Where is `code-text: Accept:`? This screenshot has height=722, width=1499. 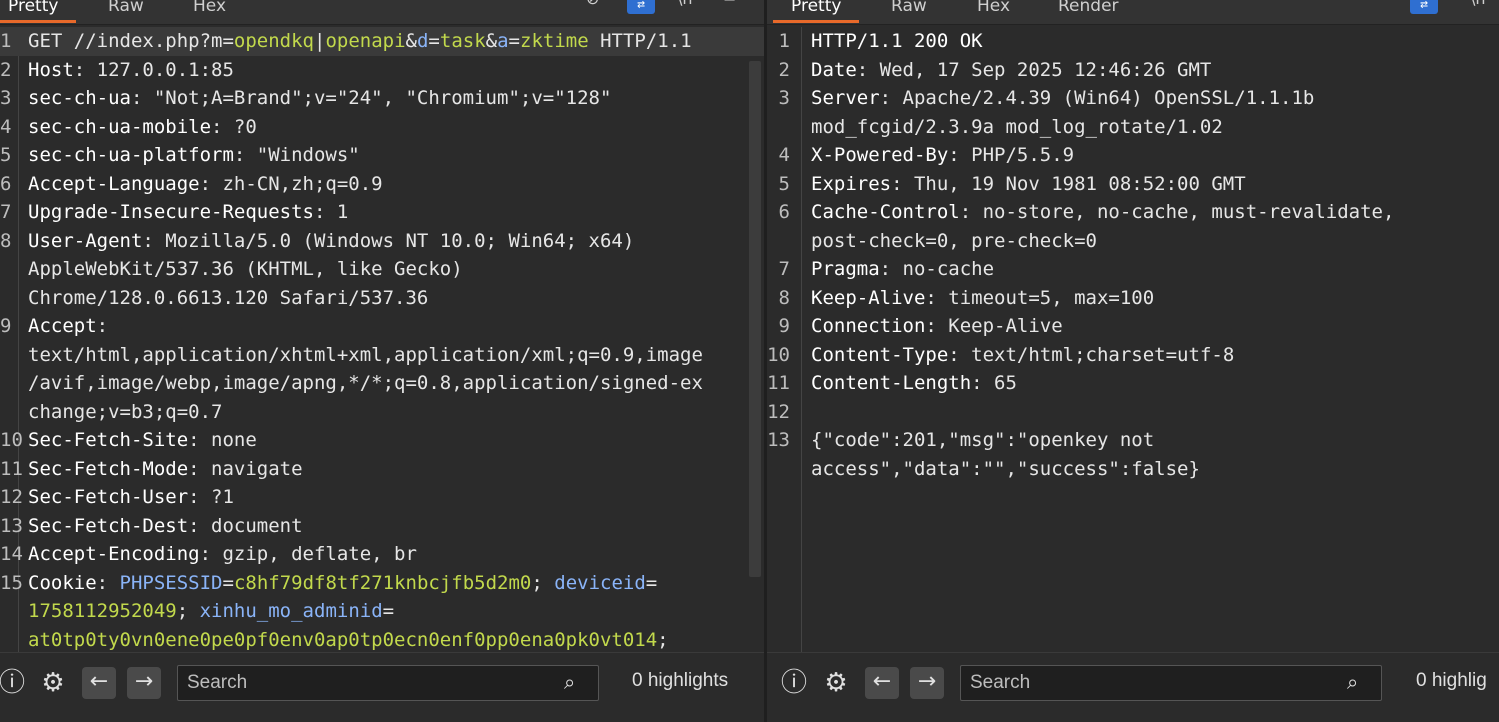 code-text: Accept: is located at coordinates (68, 326).